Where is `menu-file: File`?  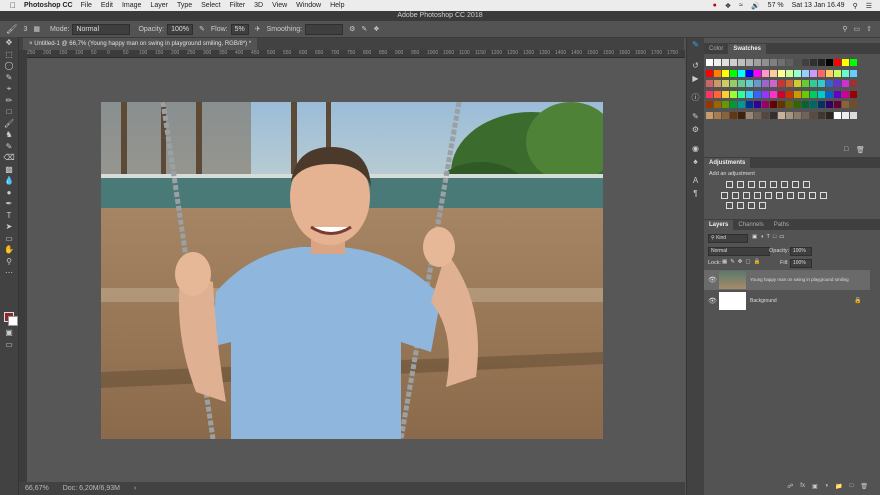
menu-file: File is located at coordinates (86, 5).